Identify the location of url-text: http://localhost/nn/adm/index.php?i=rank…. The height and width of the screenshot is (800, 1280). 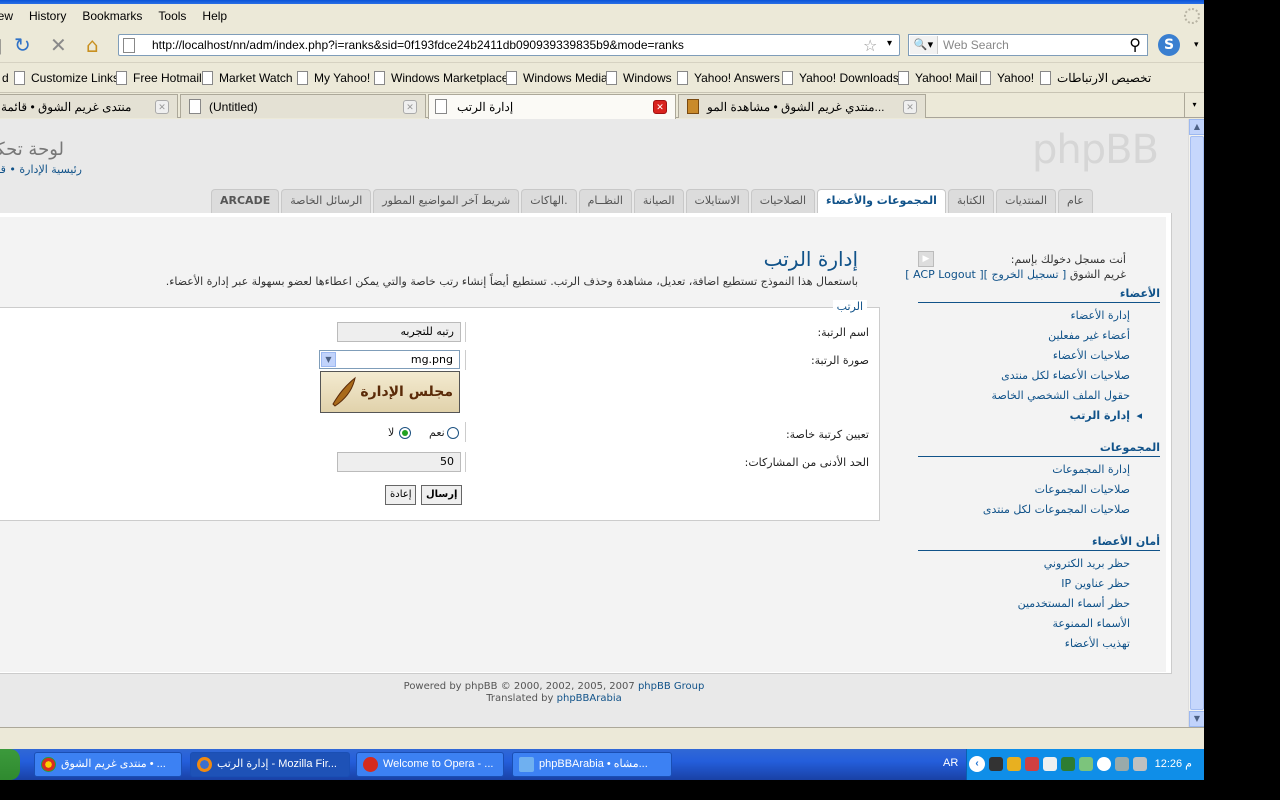
(418, 45).